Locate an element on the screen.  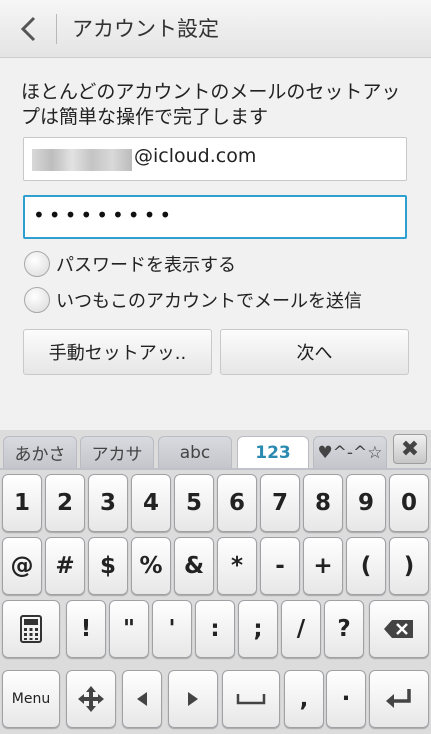
key-at: @ is located at coordinates (22, 566).